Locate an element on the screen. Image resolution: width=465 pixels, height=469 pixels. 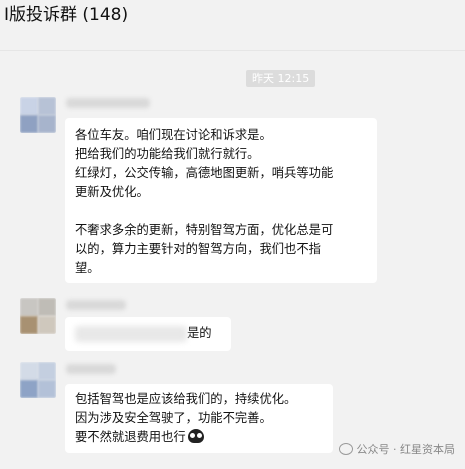
message-line: 以的，算力主要针对的智驾方向，我们也不指 is located at coordinates (198, 249).